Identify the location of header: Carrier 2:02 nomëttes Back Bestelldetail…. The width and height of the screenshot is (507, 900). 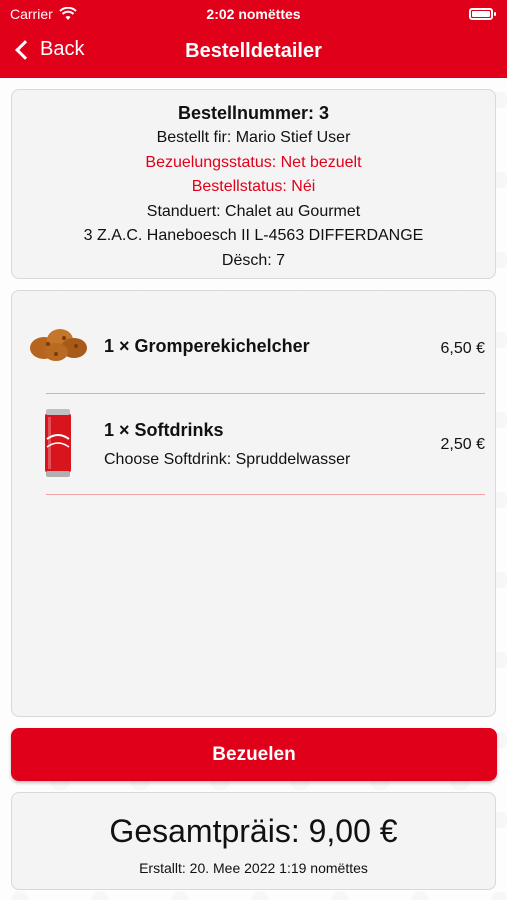
(253, 39).